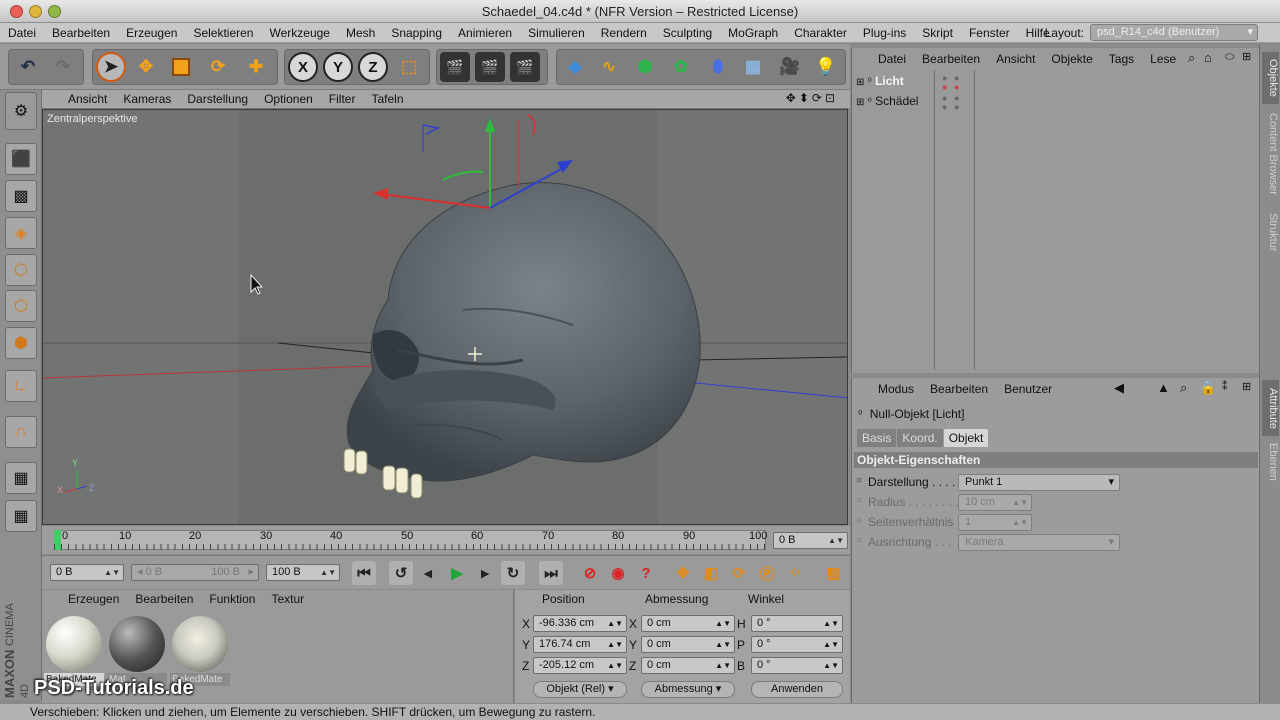  What do you see at coordinates (54, 11) in the screenshot?
I see `zoom-window-button` at bounding box center [54, 11].